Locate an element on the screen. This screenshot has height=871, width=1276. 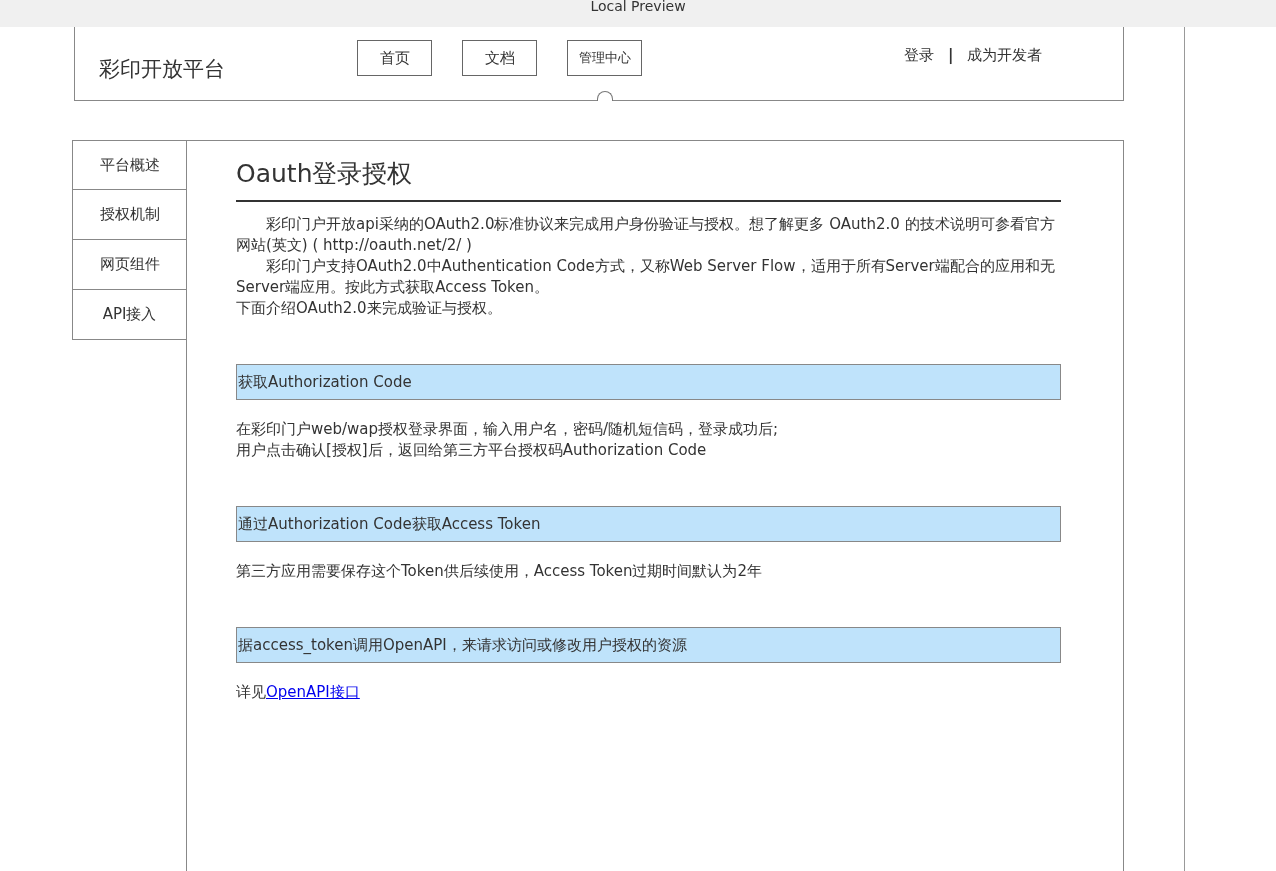
site-logo: 彩印开放平台 is located at coordinates (162, 69).